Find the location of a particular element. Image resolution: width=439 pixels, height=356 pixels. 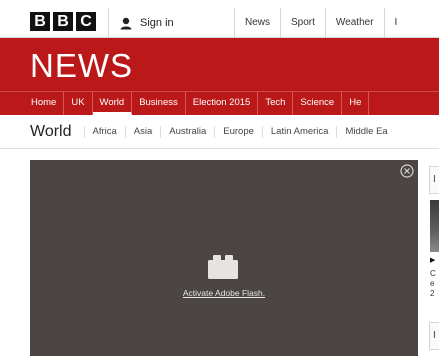

subnav-africa: Africa is located at coordinates (104, 131).